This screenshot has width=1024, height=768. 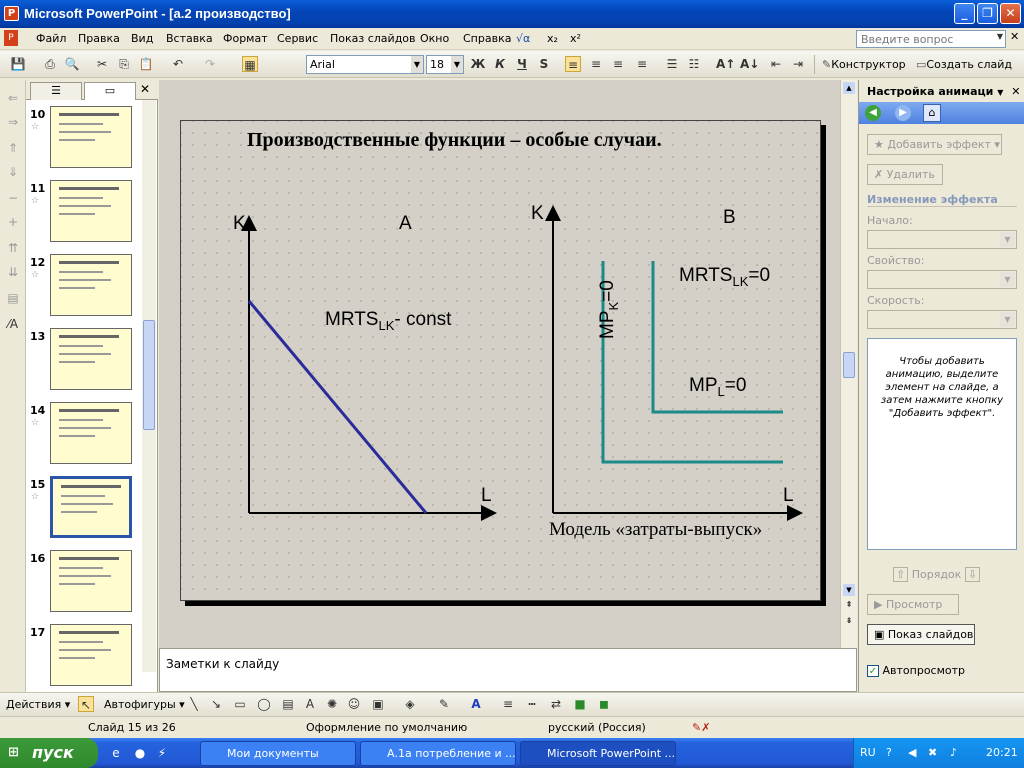 I want to click on document-icon: P, so click(x=11, y=38).